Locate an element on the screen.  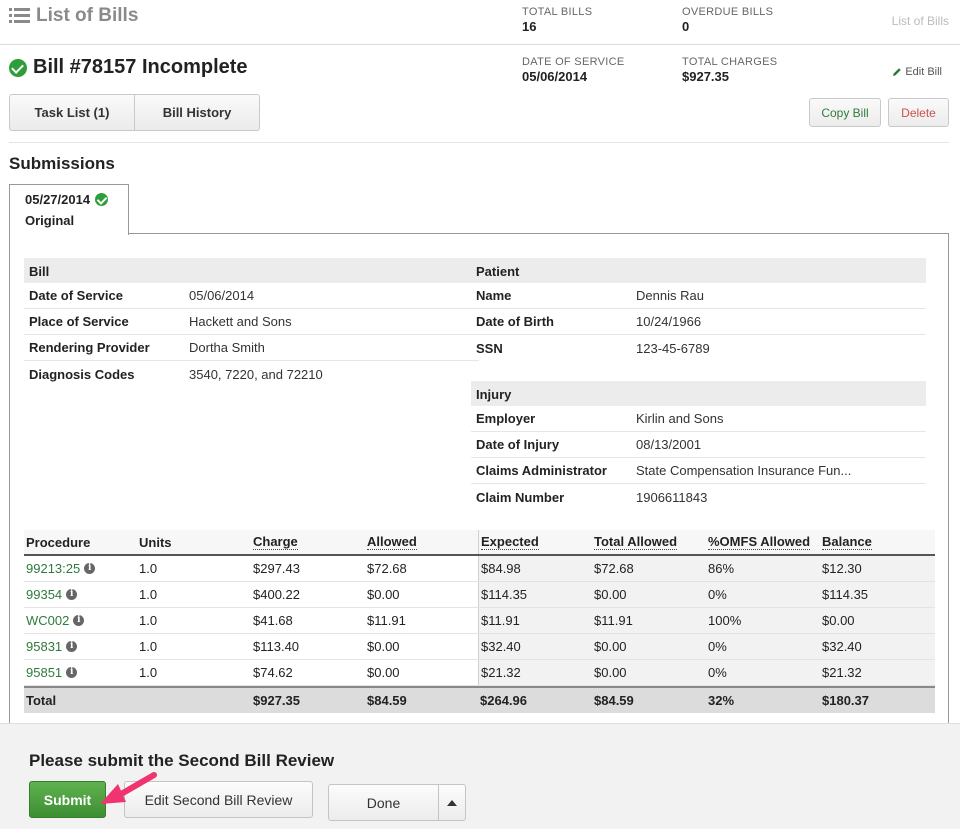
info-value: 05/06/2014 is located at coordinates (222, 295).